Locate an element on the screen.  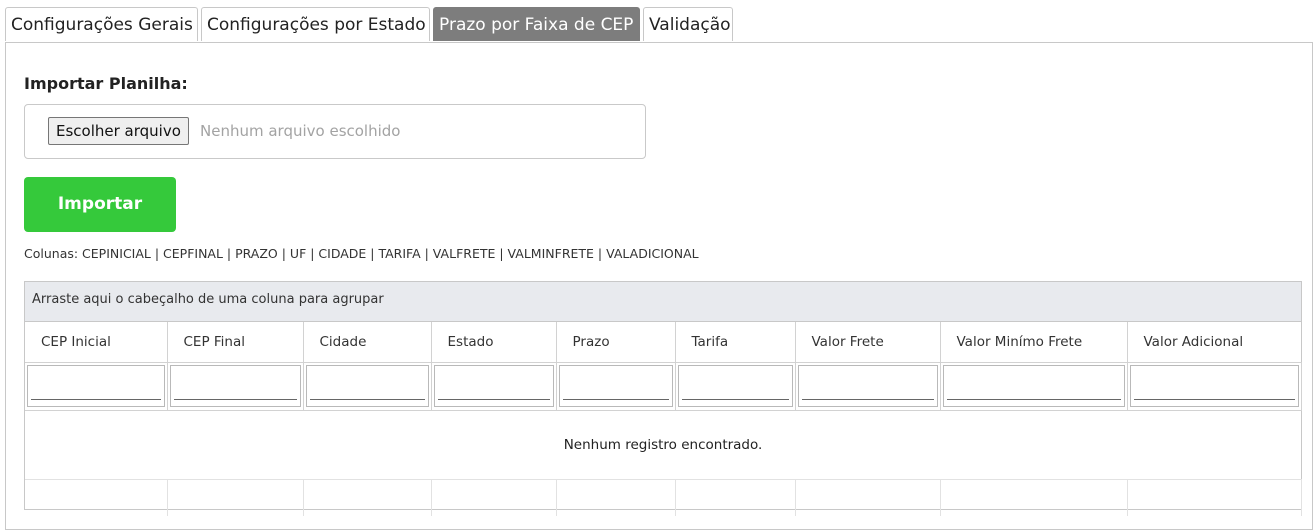
import-label: Importar Planilha: is located at coordinates (106, 83).